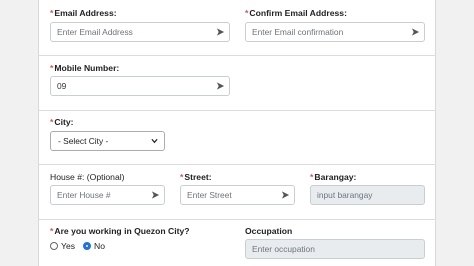  Describe the element at coordinates (87, 177) in the screenshot. I see `house-label: House #: (Optional)` at that location.